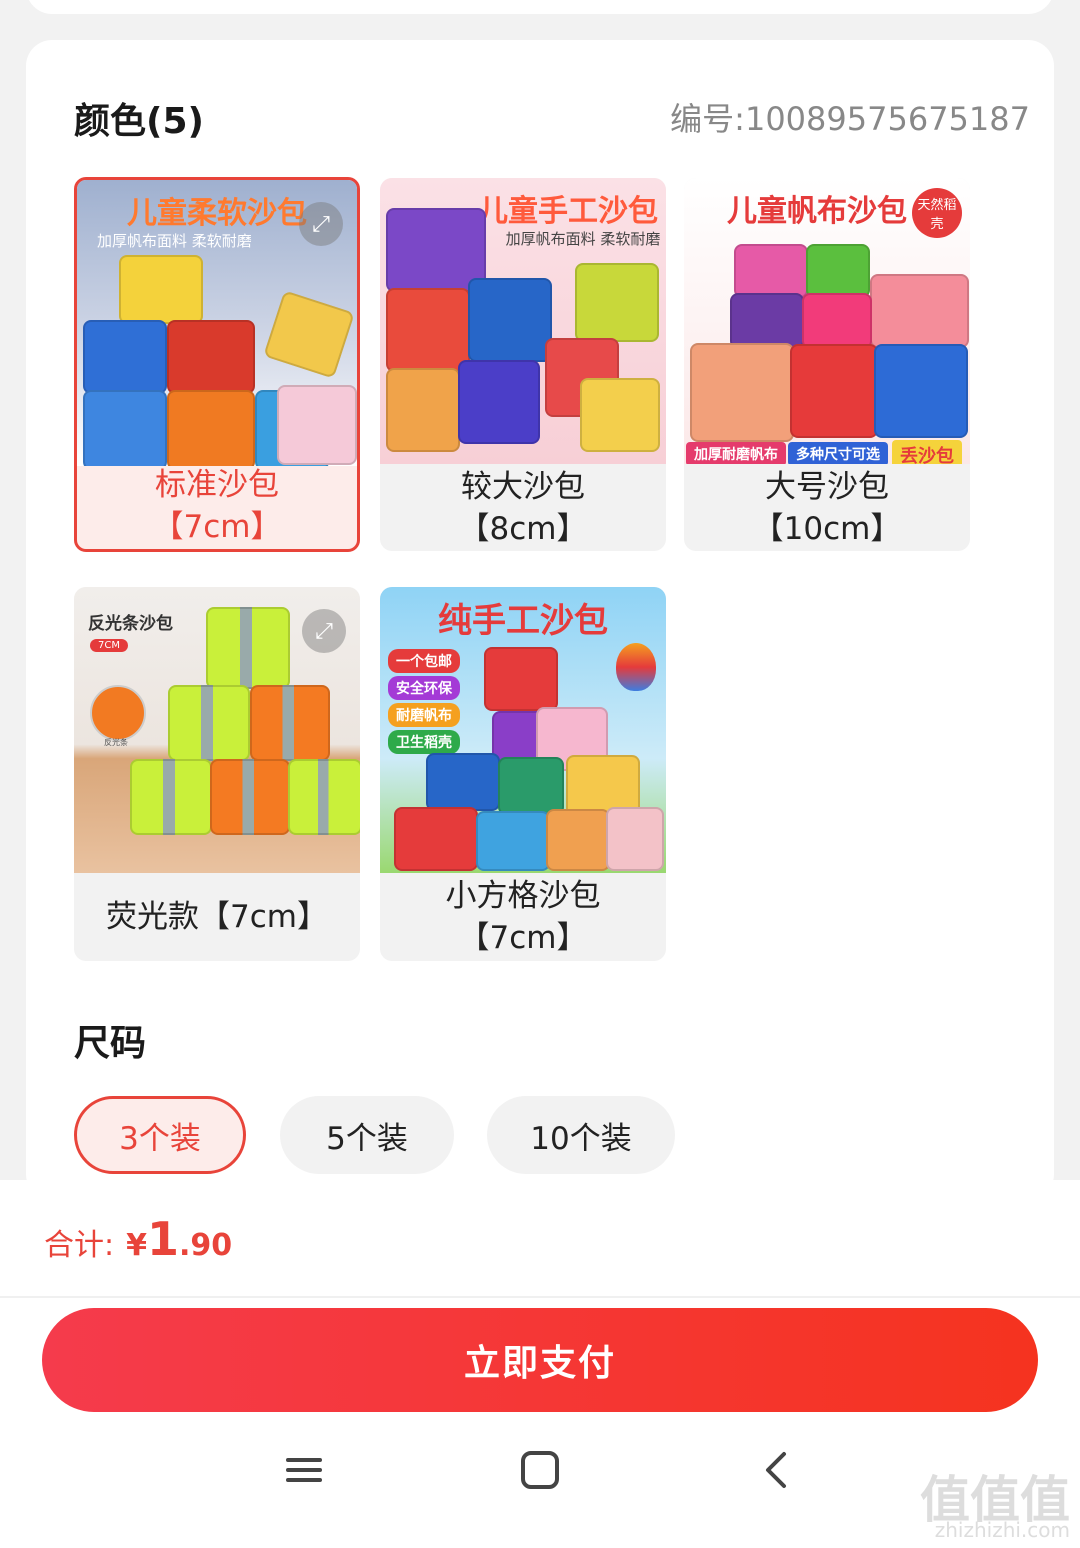 This screenshot has height=1548, width=1080. I want to click on color-option-fluorescent: 反光条沙包 7CM 反光条 ⤢ 荧光款【7cm】, so click(217, 774).